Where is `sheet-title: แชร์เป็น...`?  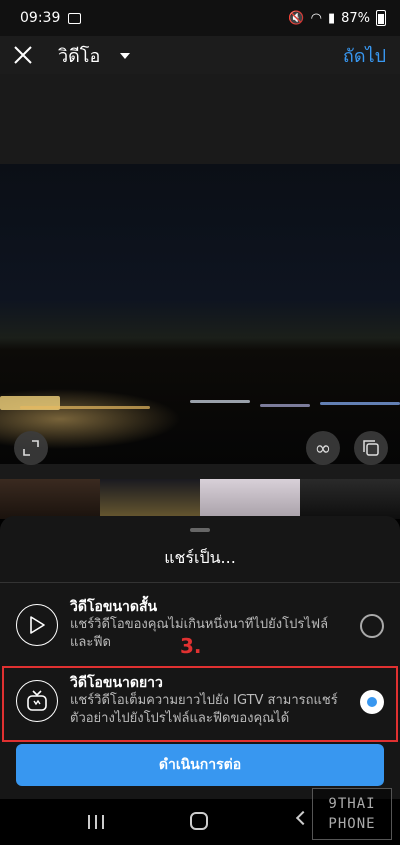 sheet-title: แชร์เป็น... is located at coordinates (200, 557).